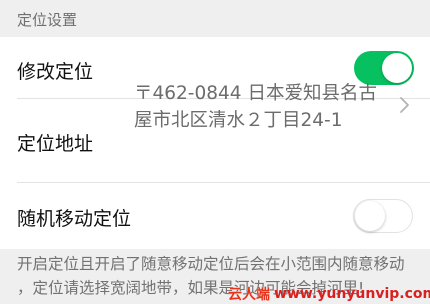  What do you see at coordinates (263, 107) in the screenshot?
I see `location-address-value: 〒462-0844 日本爱知县名古 屋市北区清水２丁目24-1` at bounding box center [263, 107].